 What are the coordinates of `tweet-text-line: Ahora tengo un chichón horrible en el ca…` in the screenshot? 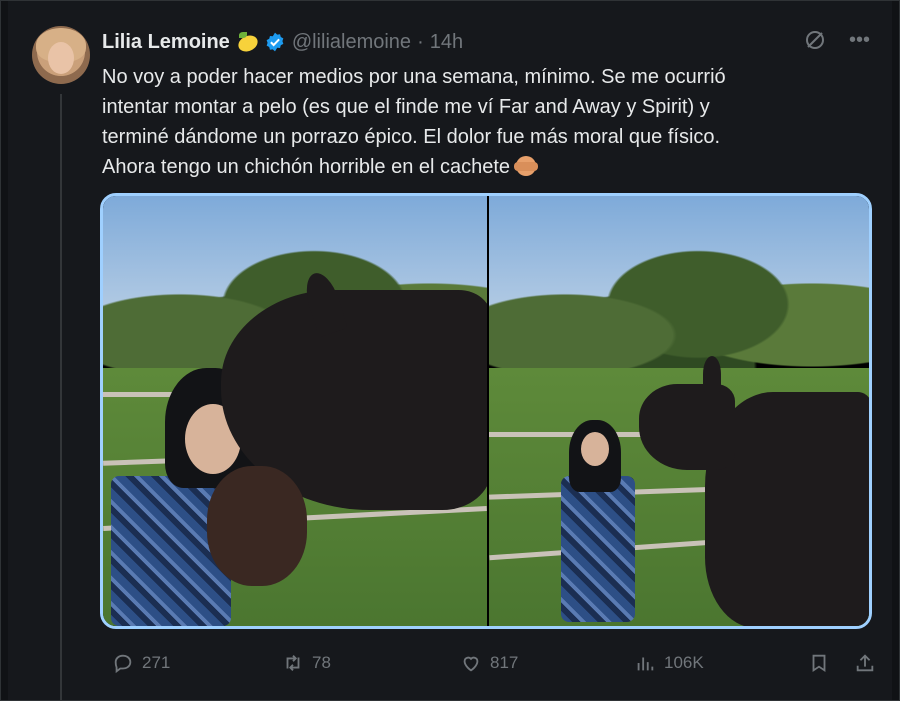 It's located at (472, 167).